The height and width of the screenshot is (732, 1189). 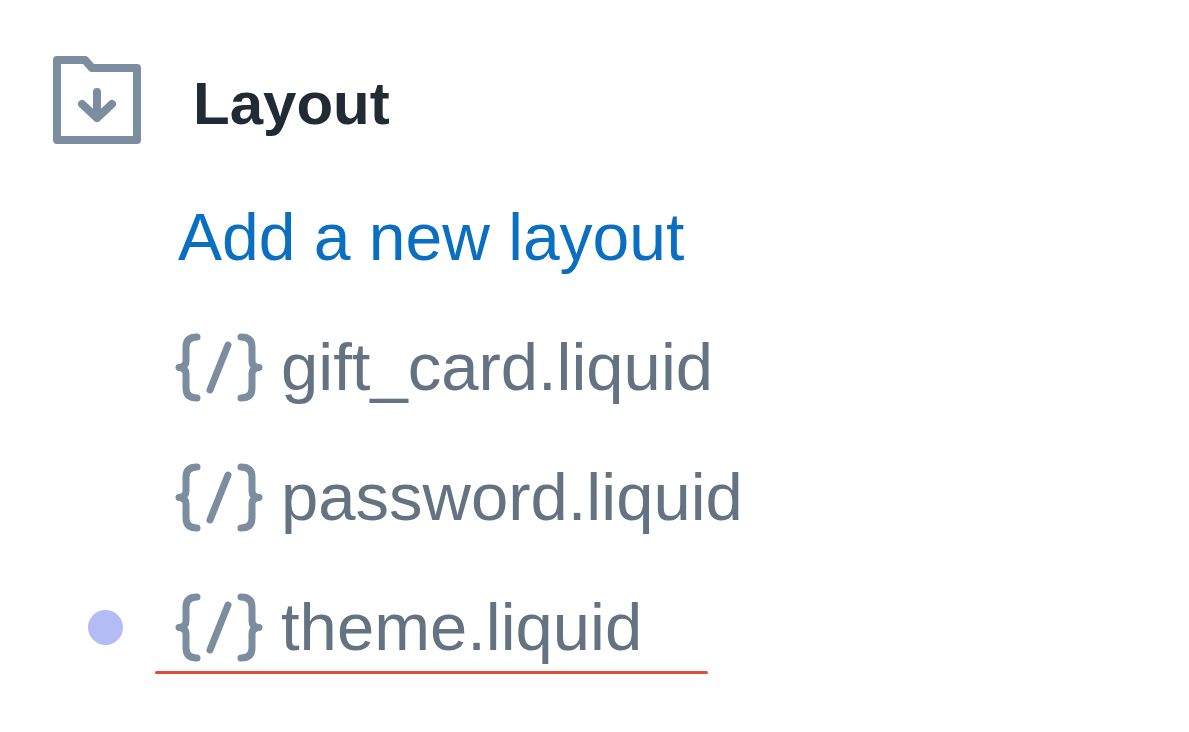 I want to click on file-link: theme.liquid, so click(x=409, y=627).